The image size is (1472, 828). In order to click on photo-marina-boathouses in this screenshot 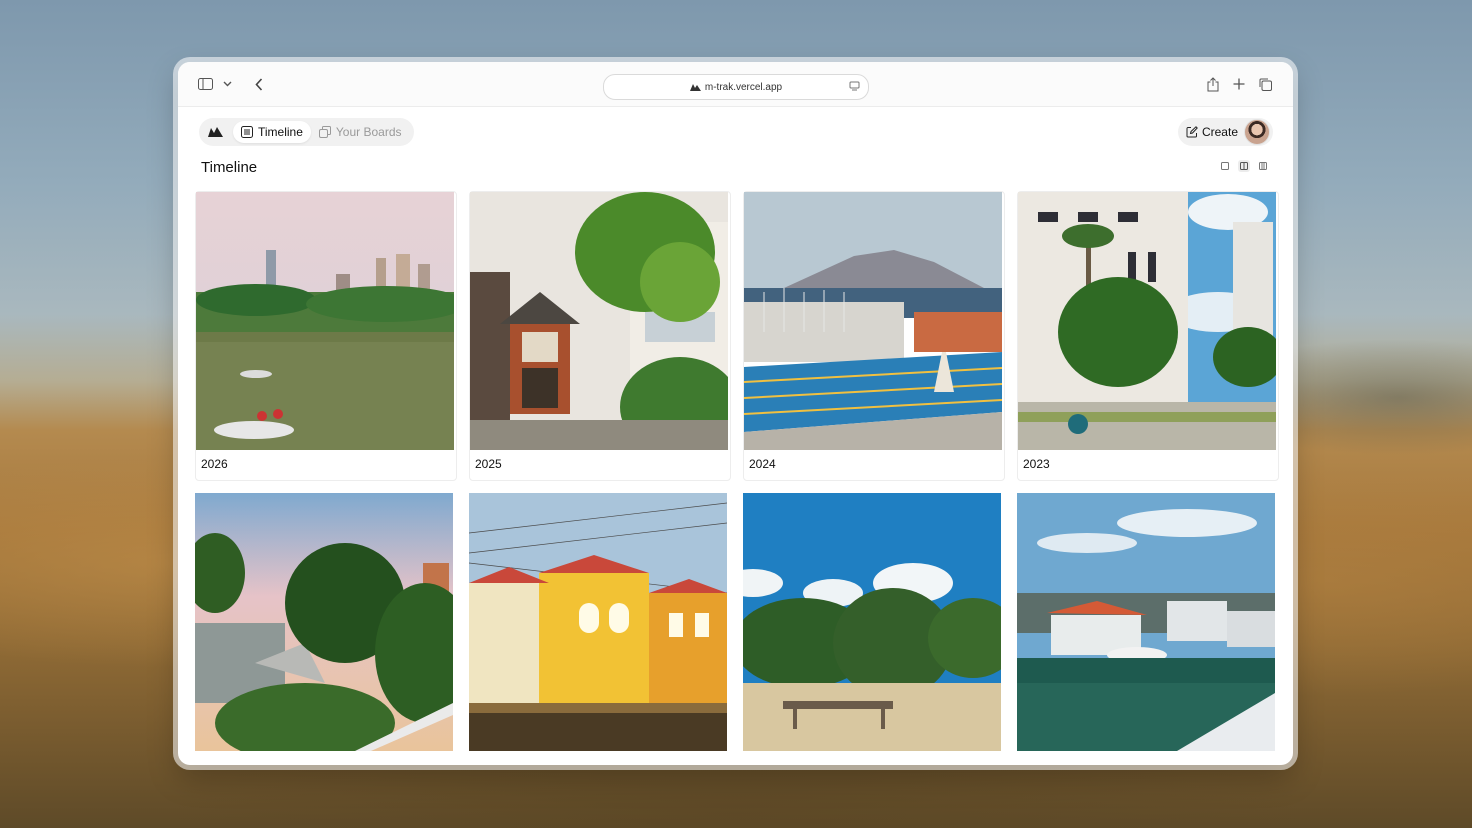, I will do `click(1146, 622)`.